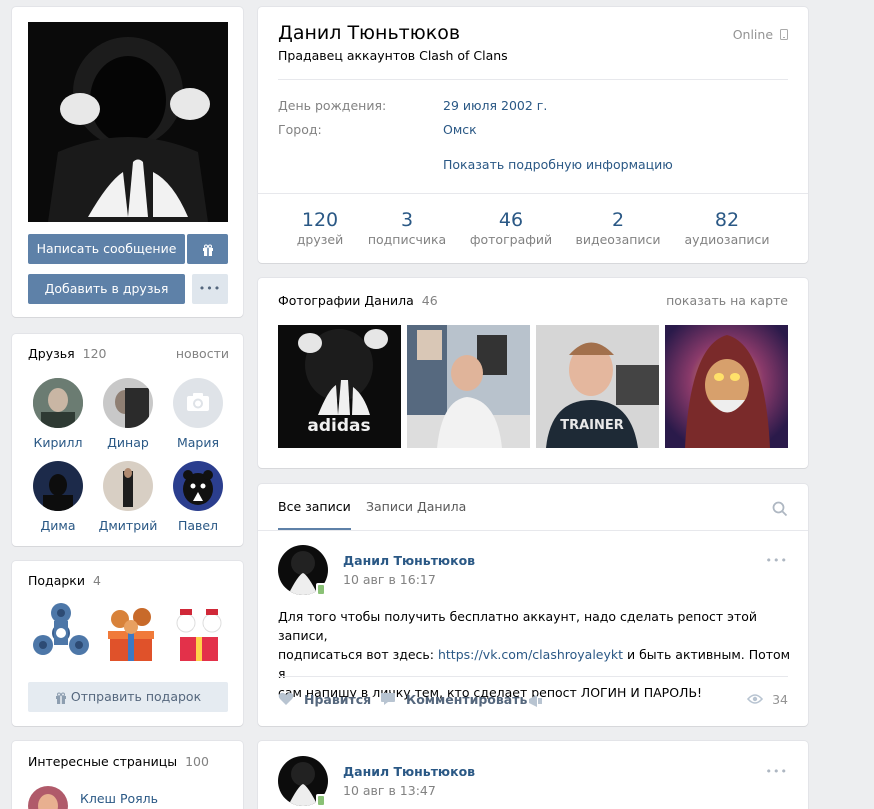 The height and width of the screenshot is (809, 874). Describe the element at coordinates (118, 761) in the screenshot. I see `pages-header: Интересные страницы 100` at that location.